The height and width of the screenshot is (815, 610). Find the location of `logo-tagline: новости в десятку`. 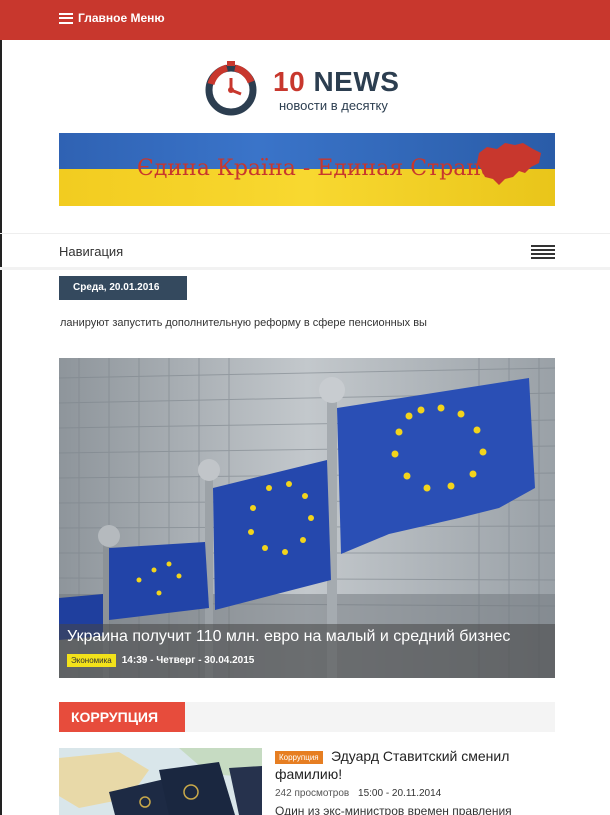

logo-tagline: новости в десятку is located at coordinates (333, 105).